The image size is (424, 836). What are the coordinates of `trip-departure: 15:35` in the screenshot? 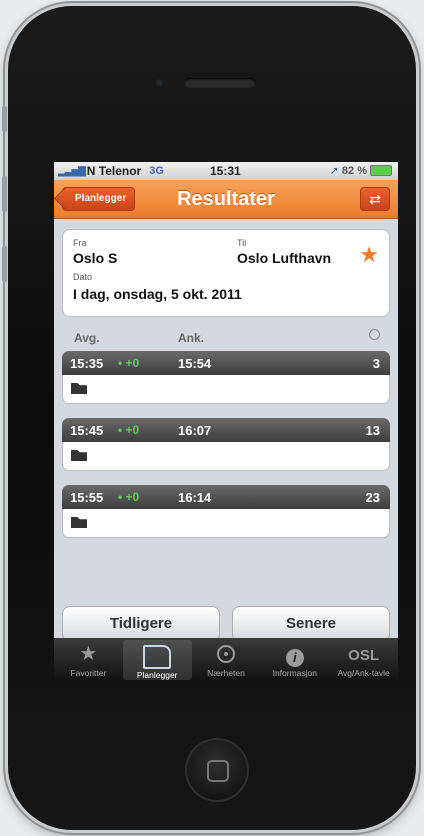 It's located at (87, 363).